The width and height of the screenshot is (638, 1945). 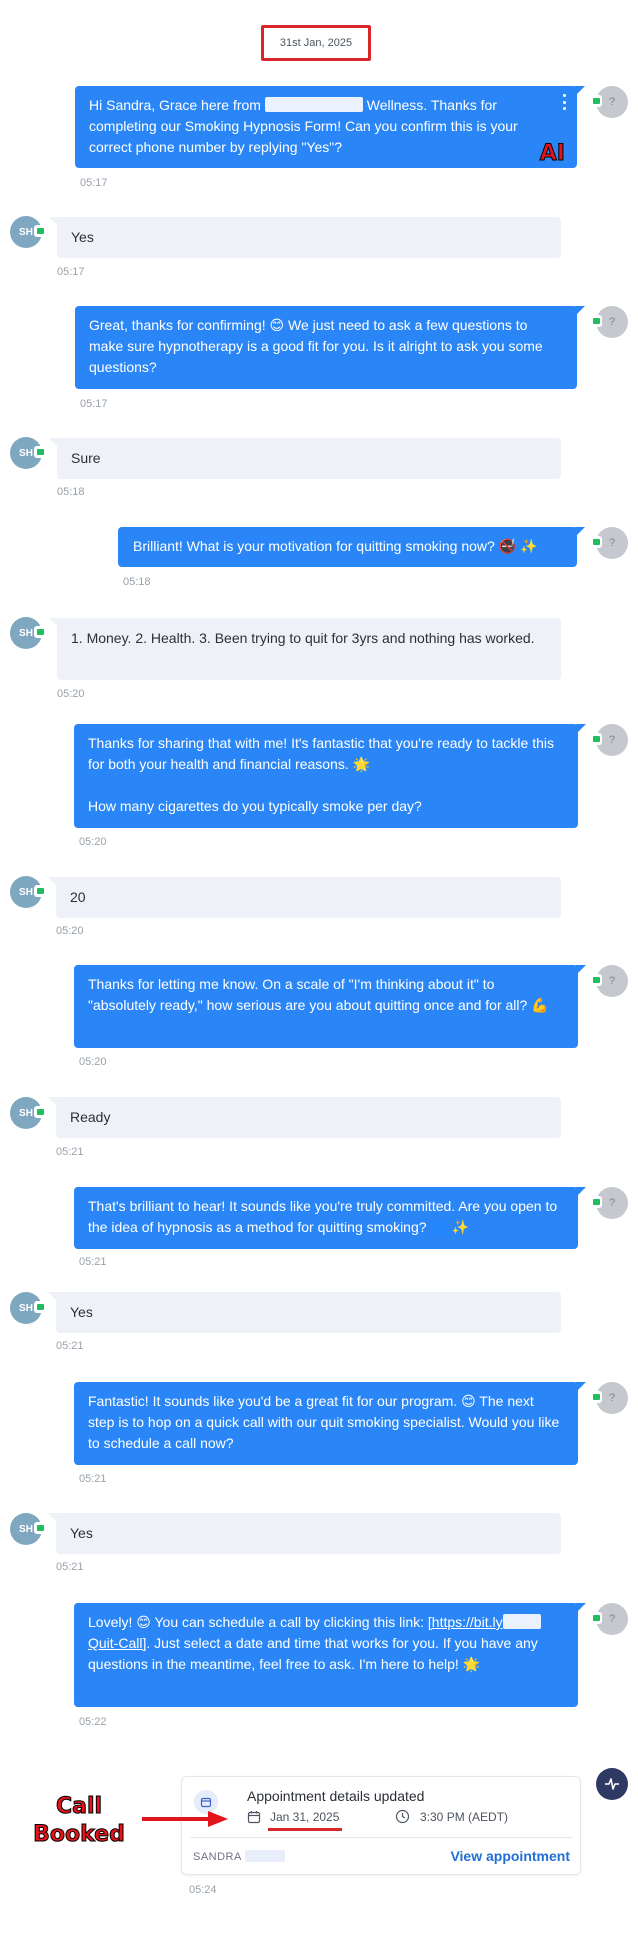 I want to click on view-appointment-link: View appointment, so click(x=510, y=1856).